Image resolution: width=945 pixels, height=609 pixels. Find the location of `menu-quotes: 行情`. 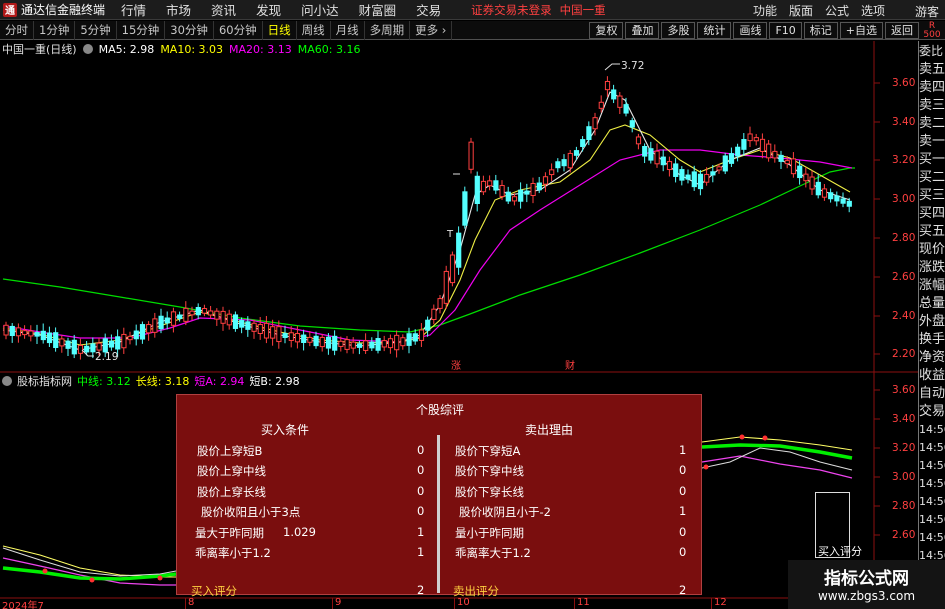

menu-quotes: 行情 is located at coordinates (133, 9).